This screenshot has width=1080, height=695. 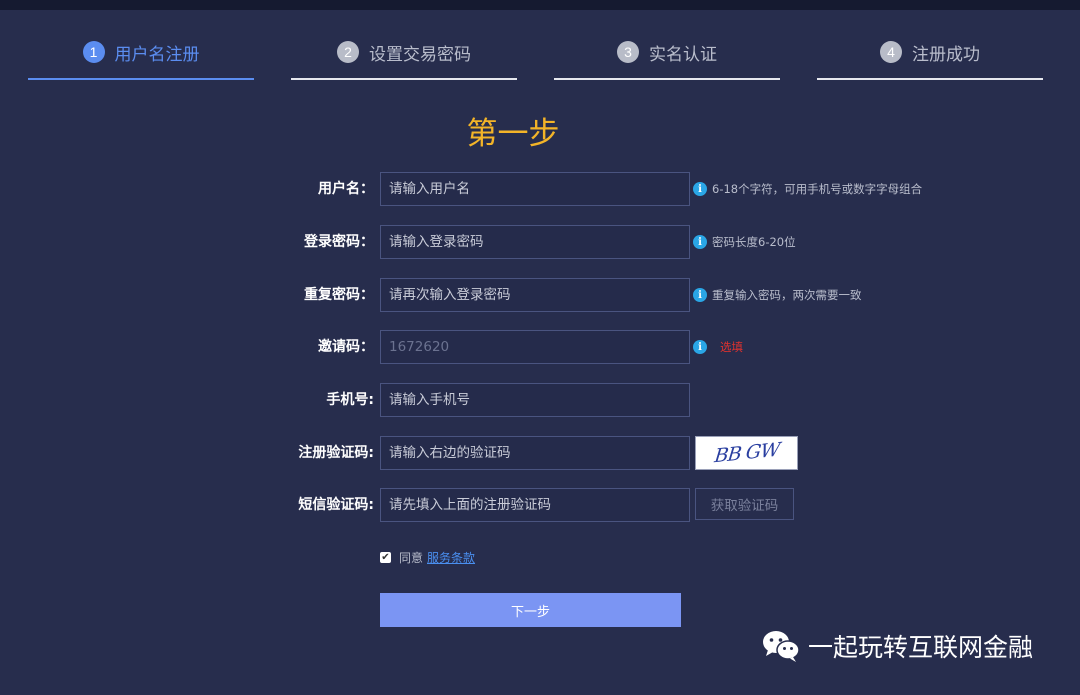 I want to click on password-input: 请输入登录密码, so click(x=535, y=242).